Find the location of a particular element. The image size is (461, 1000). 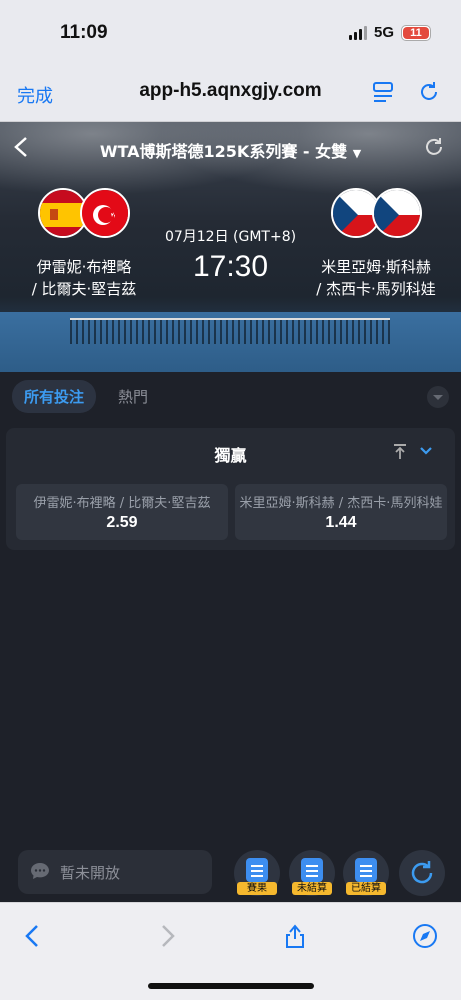

unsettled-button: 未結算 is located at coordinates (312, 873).